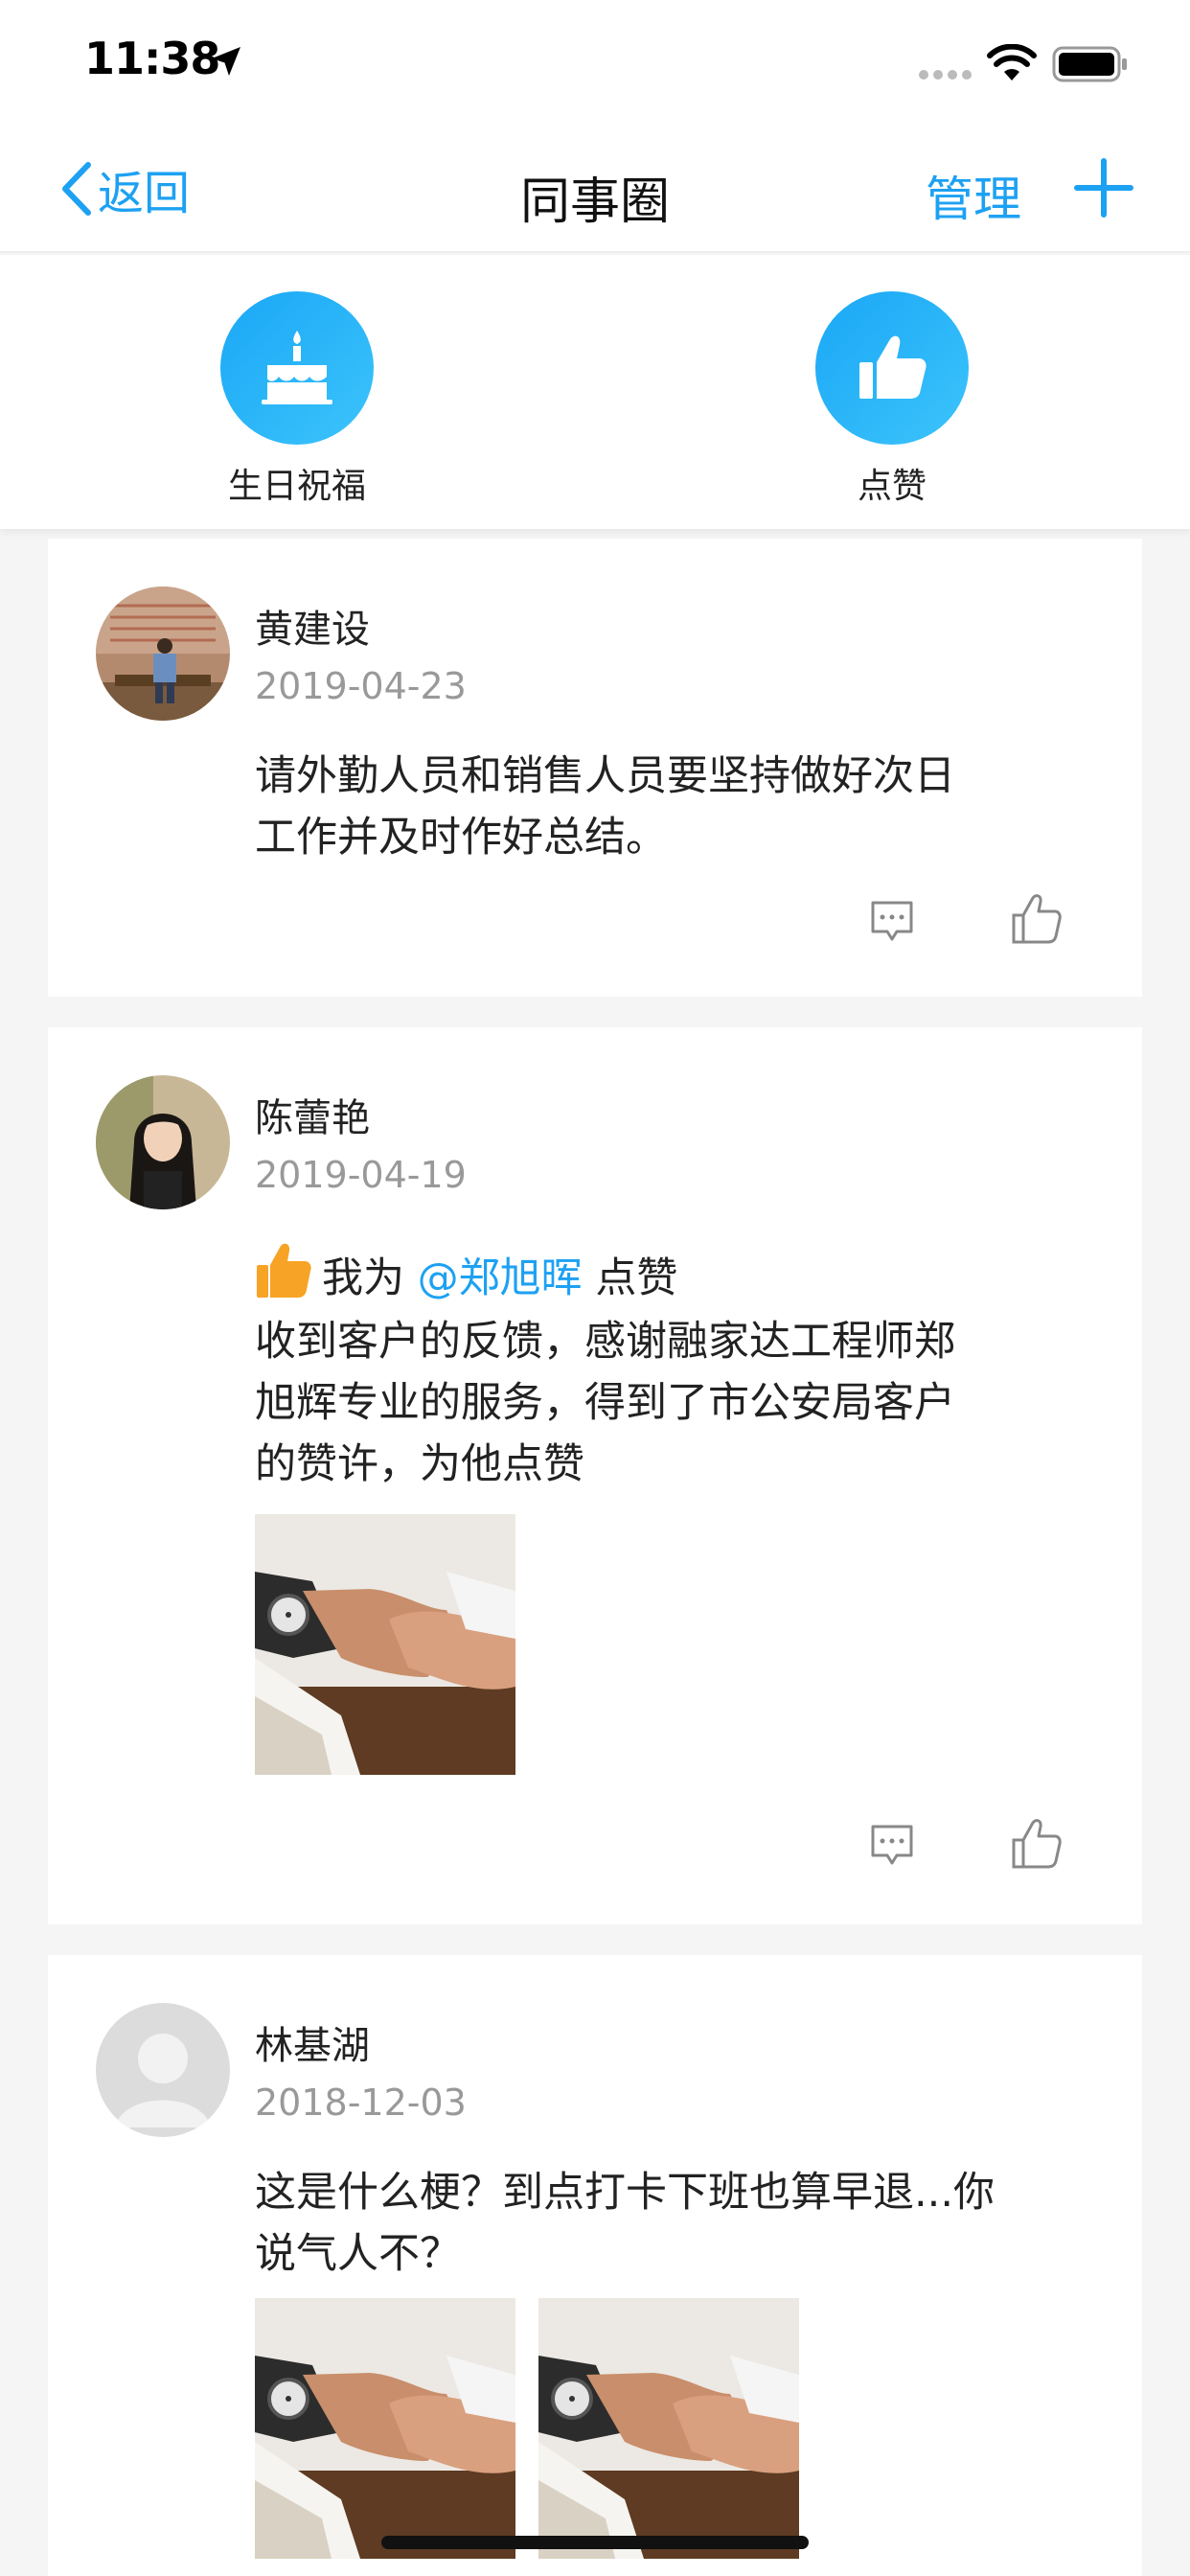  What do you see at coordinates (625, 2193) in the screenshot?
I see `post-text-line: 这是什么梗？到点打卡下班也算早退...你` at bounding box center [625, 2193].